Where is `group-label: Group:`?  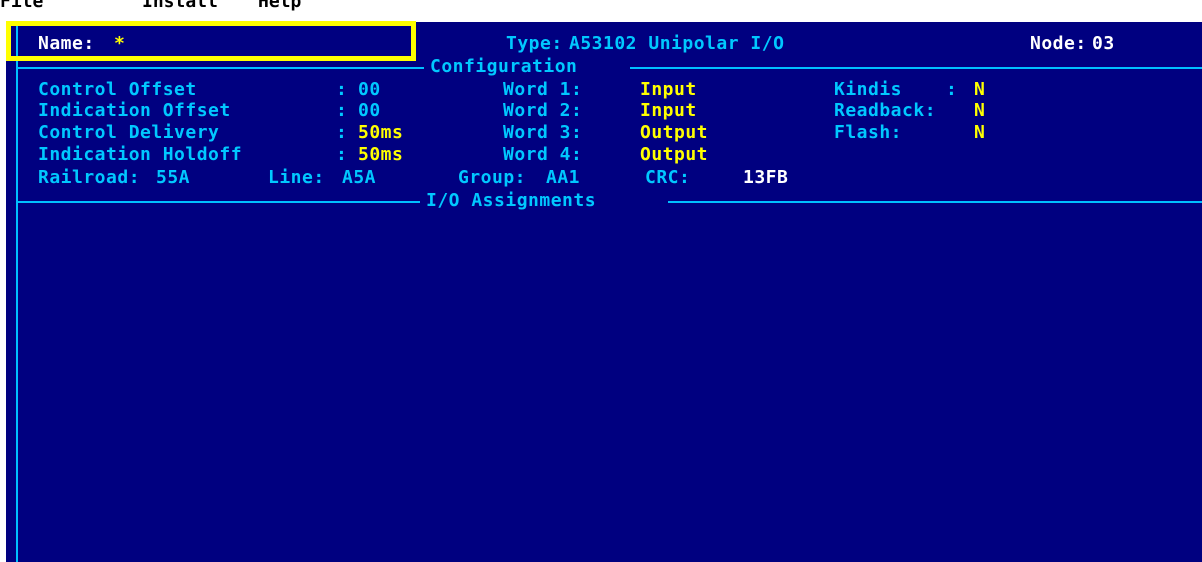 group-label: Group: is located at coordinates (492, 177).